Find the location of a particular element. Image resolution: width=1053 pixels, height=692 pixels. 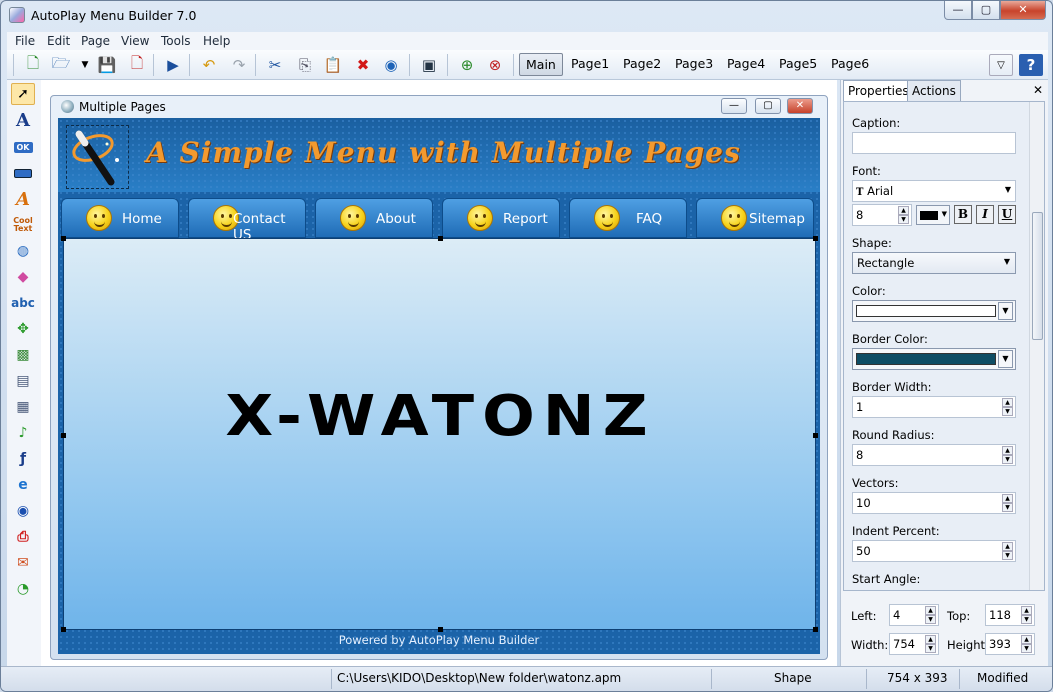

caption-input is located at coordinates (934, 143).